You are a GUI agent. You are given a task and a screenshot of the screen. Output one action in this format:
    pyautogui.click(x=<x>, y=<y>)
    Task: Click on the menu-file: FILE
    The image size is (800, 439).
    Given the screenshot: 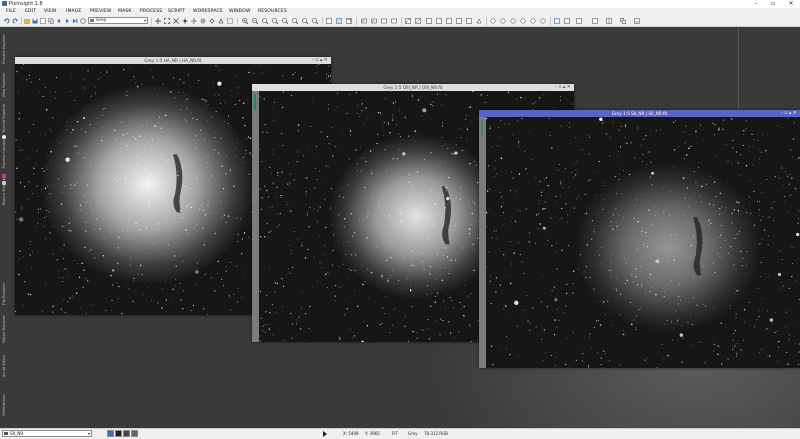 What is the action you would take?
    pyautogui.click(x=11, y=12)
    